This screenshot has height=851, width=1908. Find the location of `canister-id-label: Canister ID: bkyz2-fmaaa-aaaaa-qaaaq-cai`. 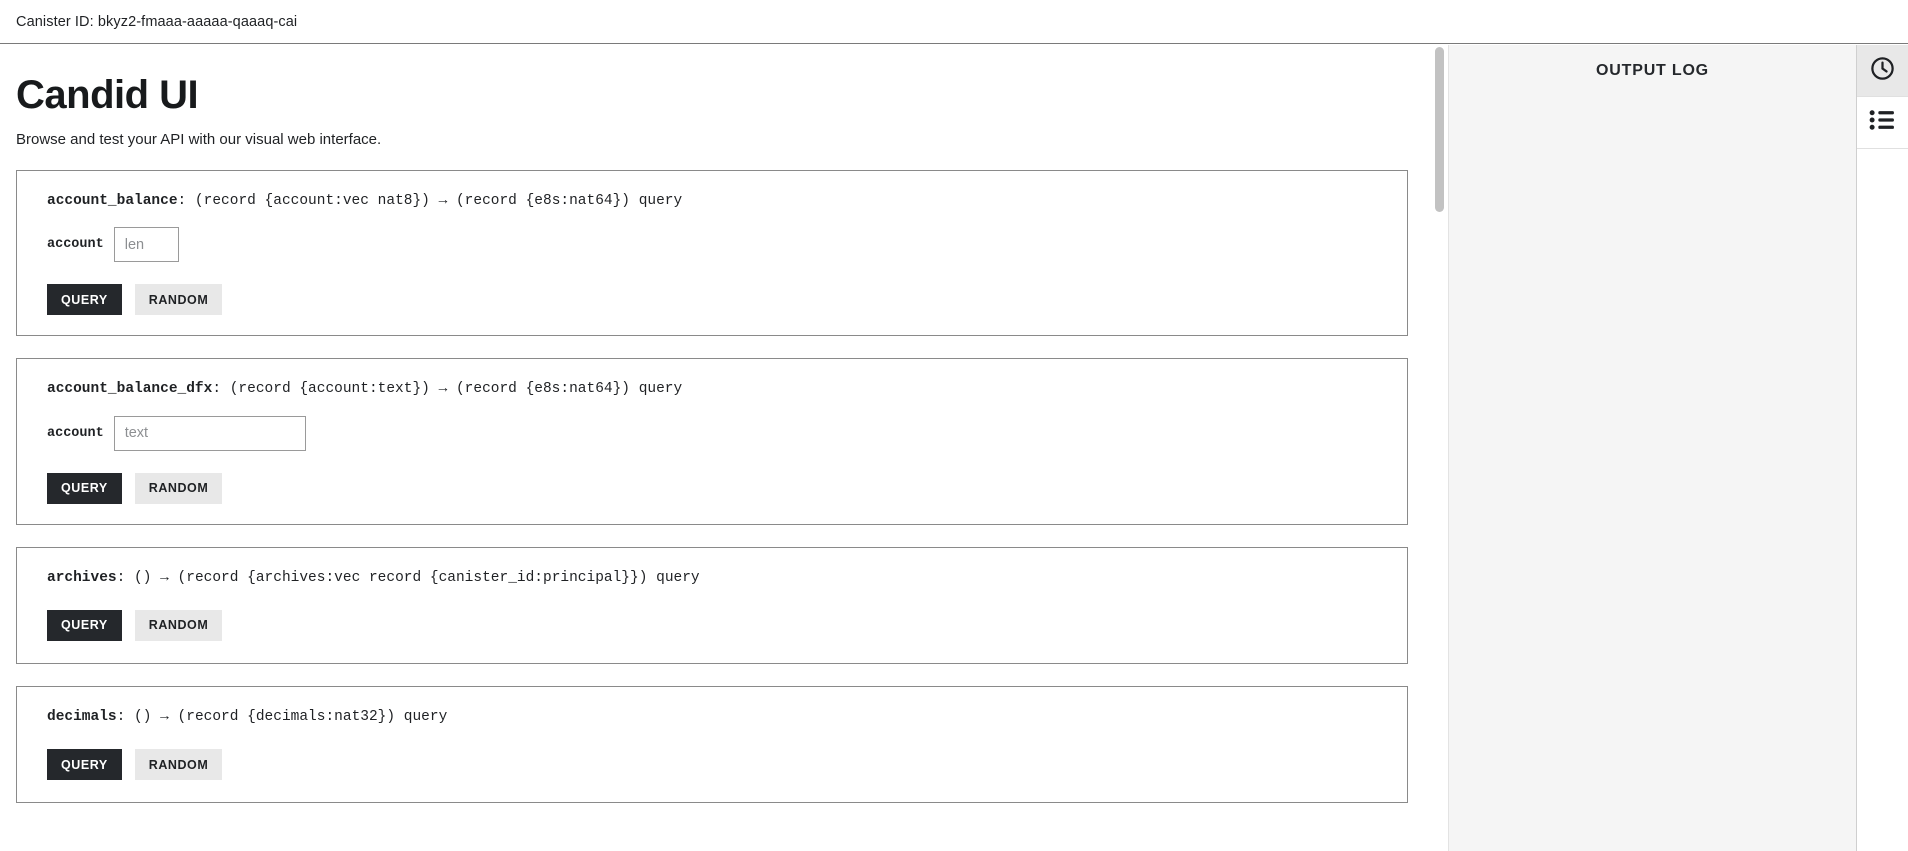

canister-id-label: Canister ID: bkyz2-fmaaa-aaaaa-qaaaq-cai is located at coordinates (157, 21).